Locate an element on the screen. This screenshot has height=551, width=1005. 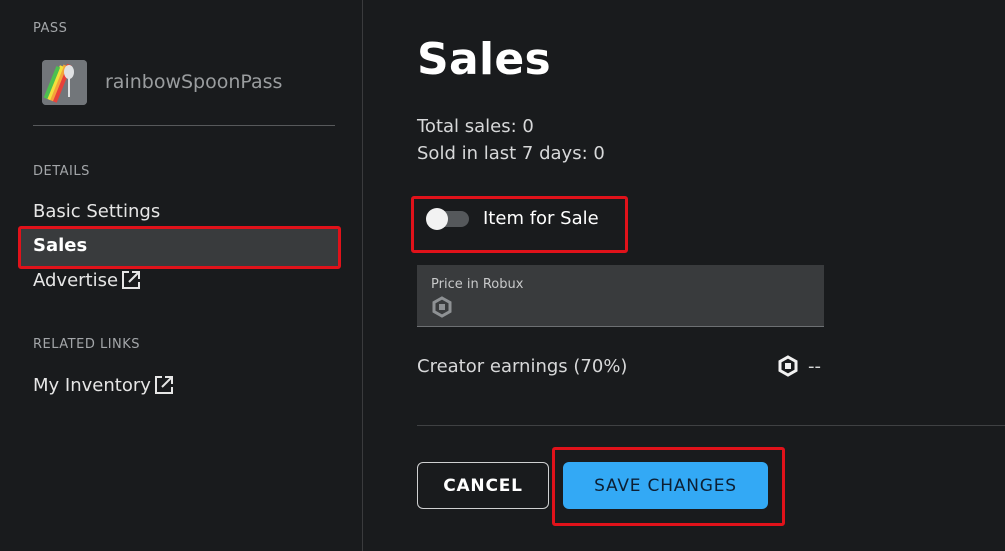
price-input: Price in Robux is located at coordinates (620, 296).